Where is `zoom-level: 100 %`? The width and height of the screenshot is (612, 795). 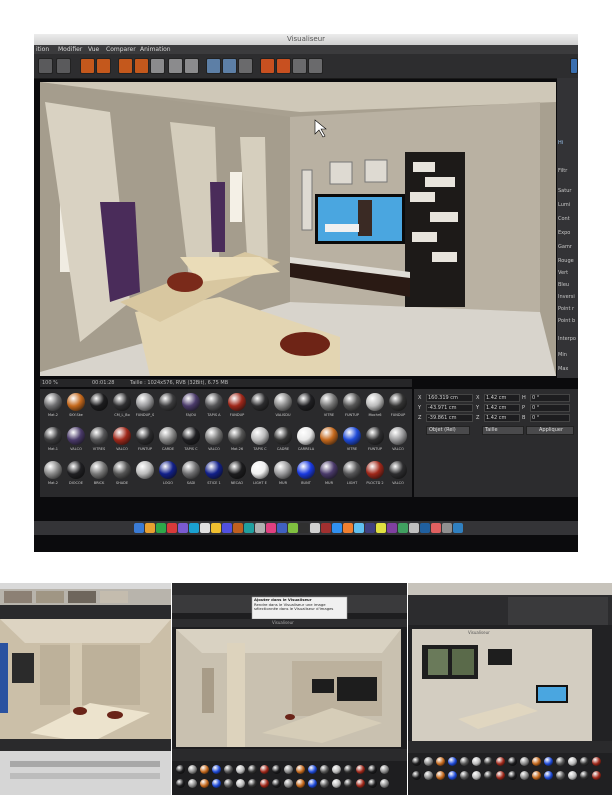 zoom-level: 100 % is located at coordinates (50, 383).